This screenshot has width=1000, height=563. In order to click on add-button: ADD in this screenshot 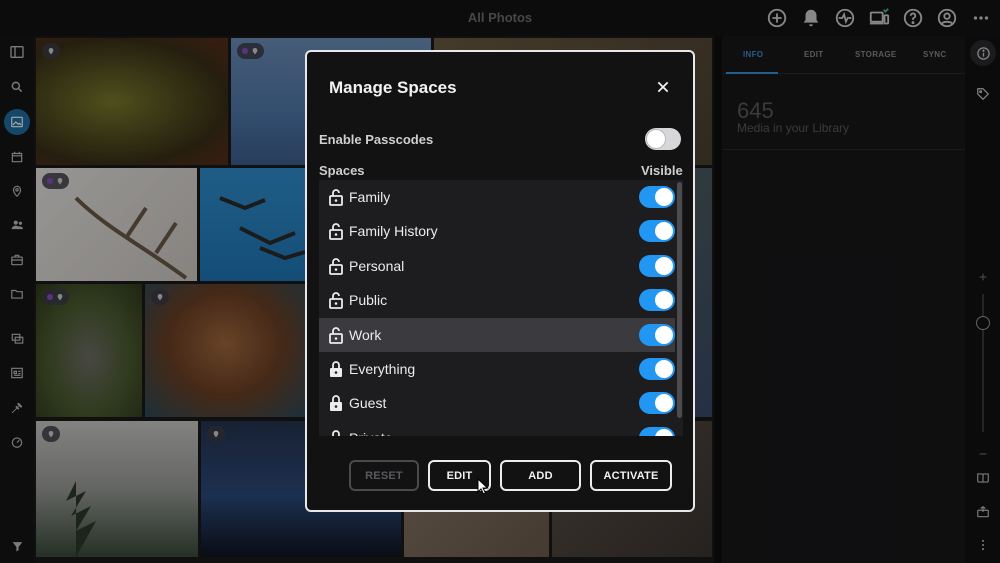, I will do `click(540, 475)`.